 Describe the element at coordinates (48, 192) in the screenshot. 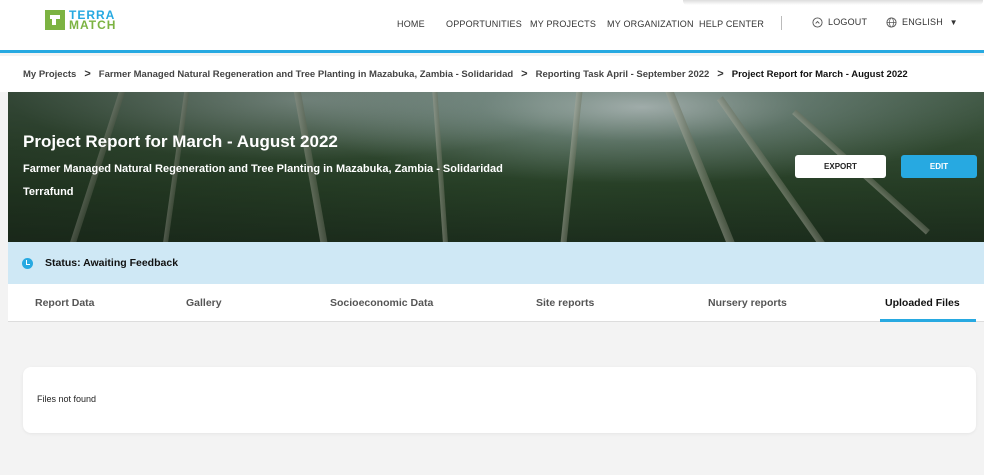

I see `fund-name: Terrafund` at that location.